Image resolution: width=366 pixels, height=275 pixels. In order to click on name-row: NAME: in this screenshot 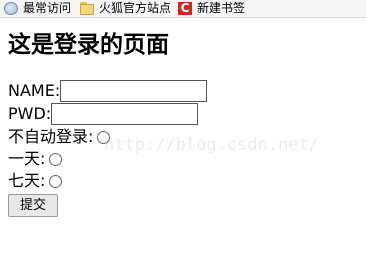, I will do `click(108, 91)`.